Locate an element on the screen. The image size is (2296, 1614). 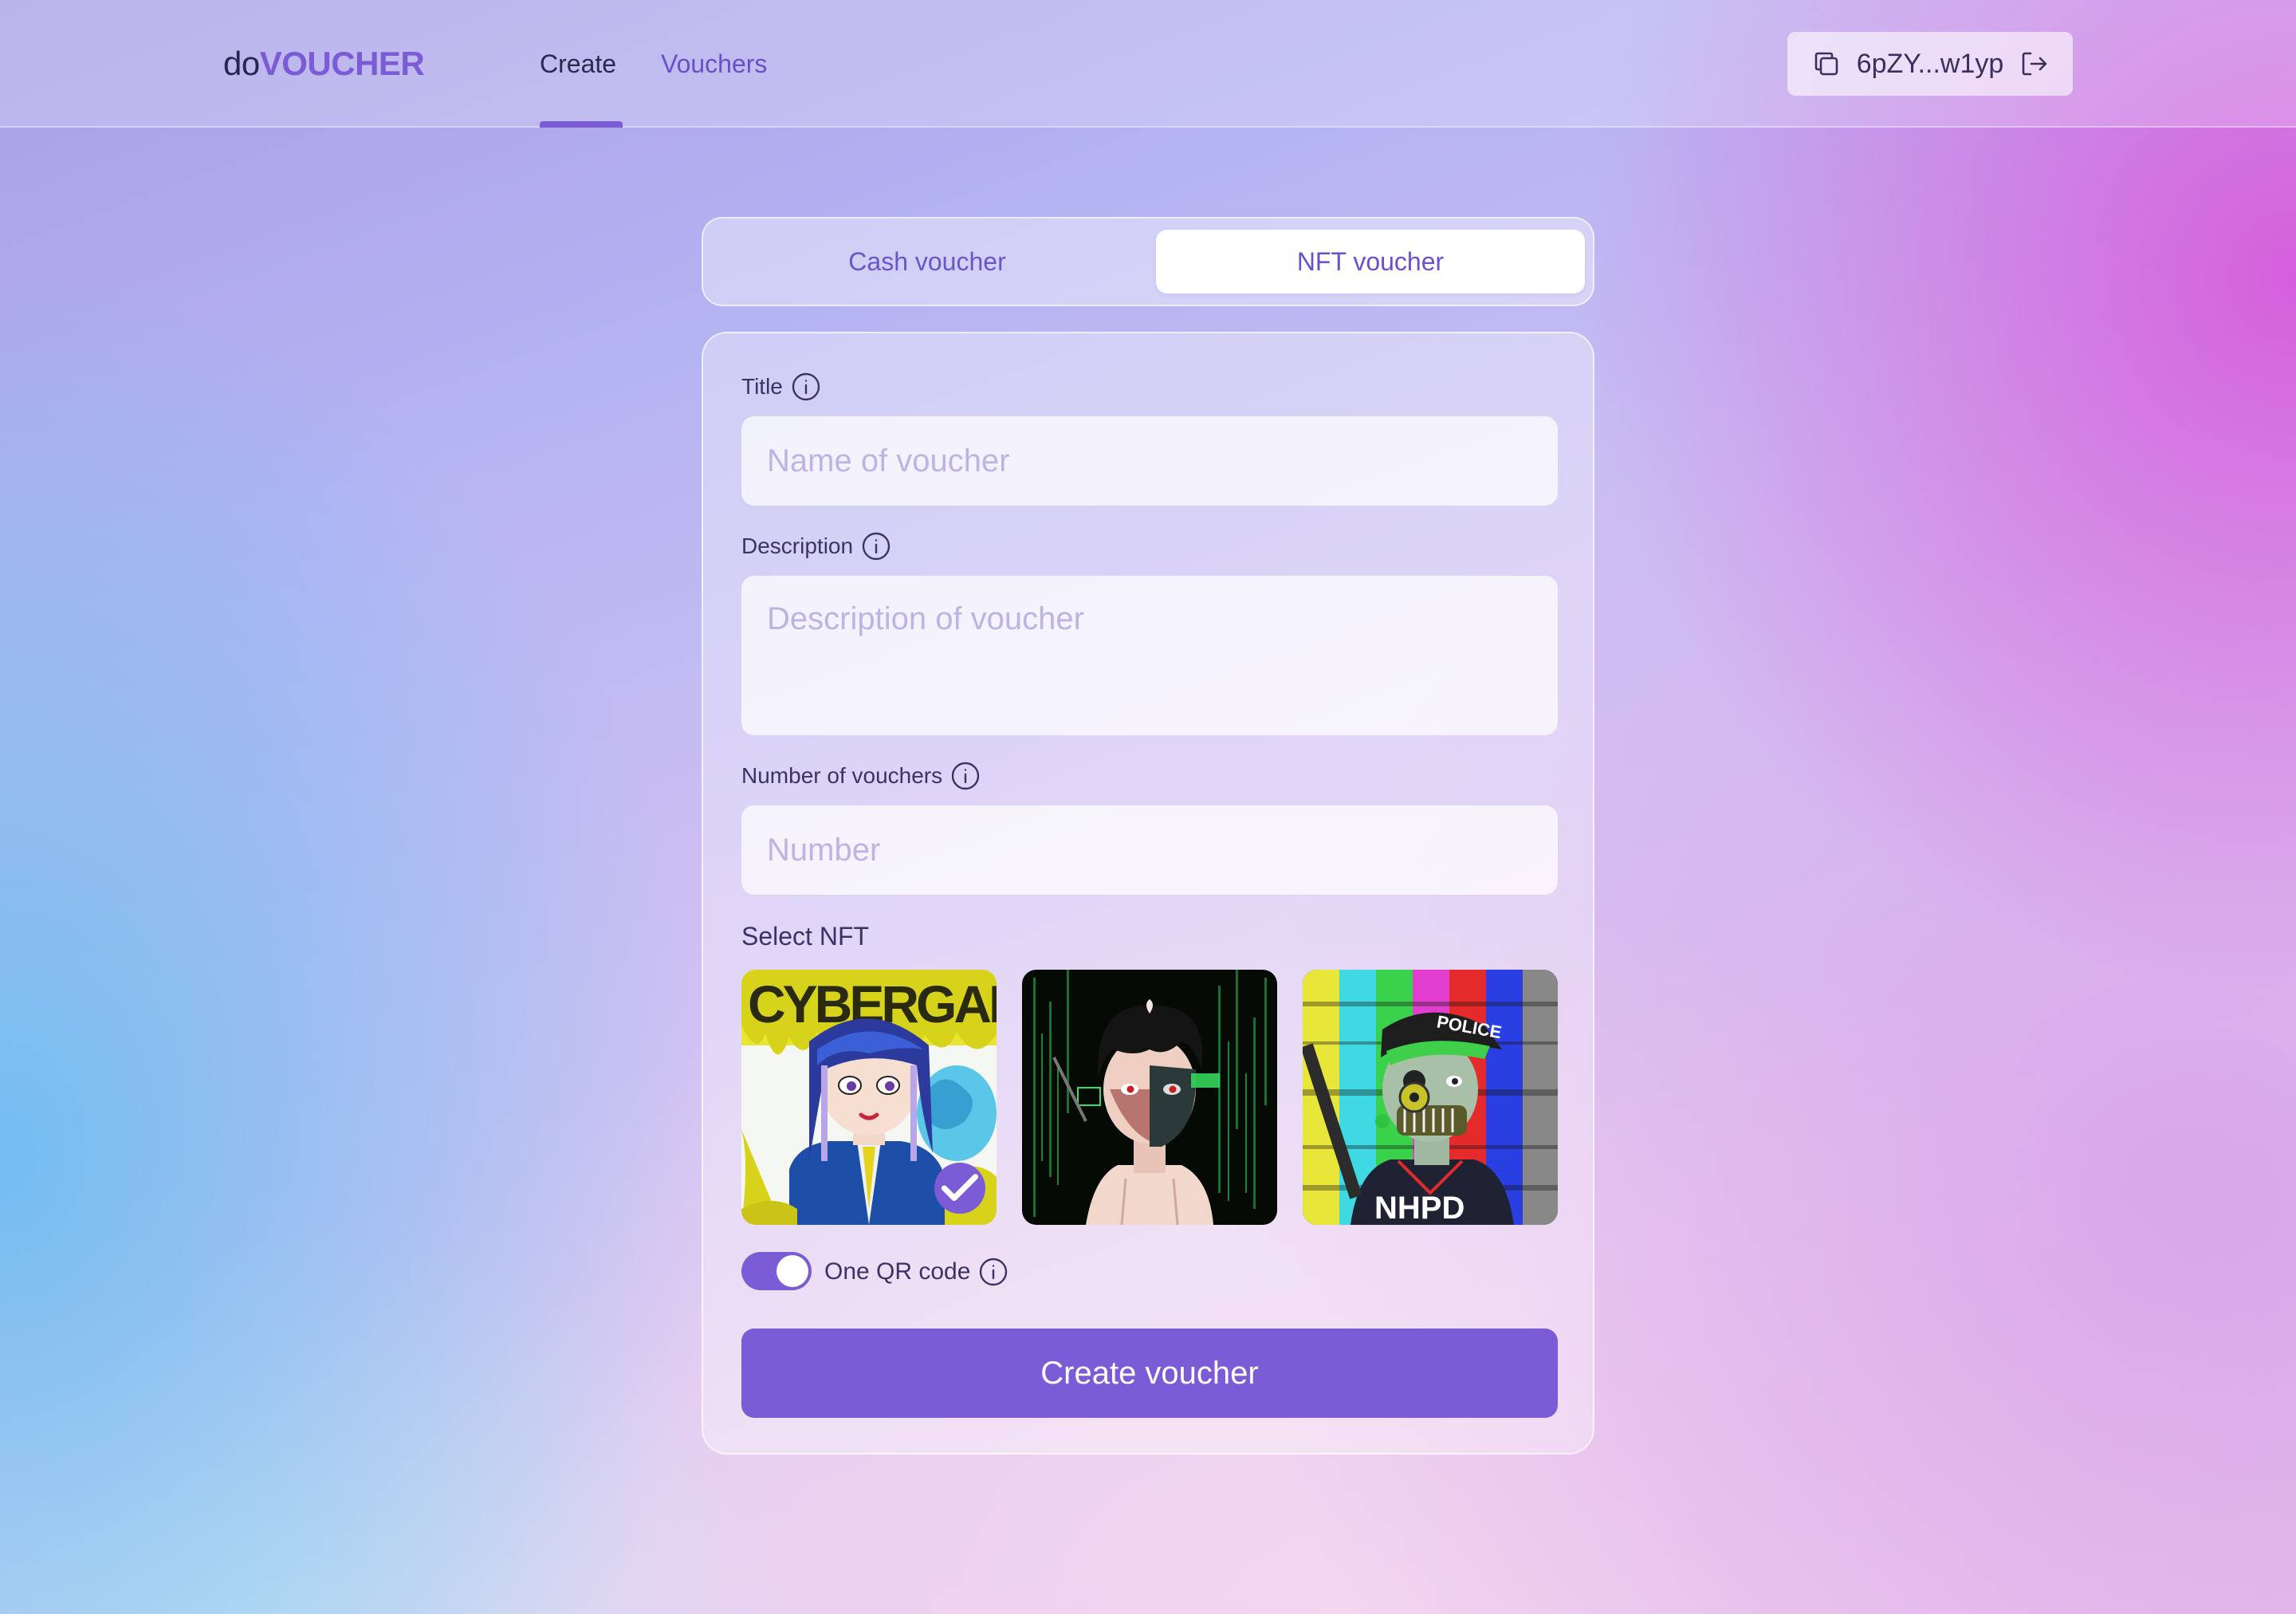
description-label-text: Description is located at coordinates (797, 545).